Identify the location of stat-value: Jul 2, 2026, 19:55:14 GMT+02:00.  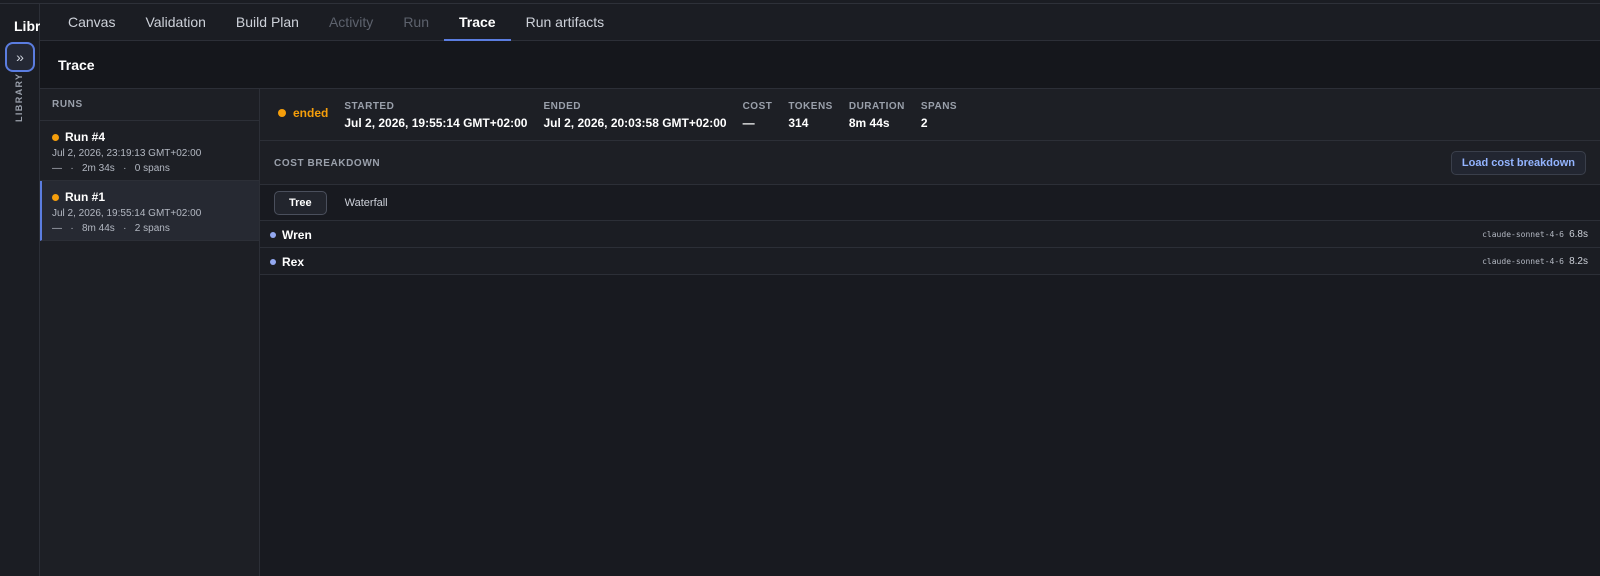
(436, 123).